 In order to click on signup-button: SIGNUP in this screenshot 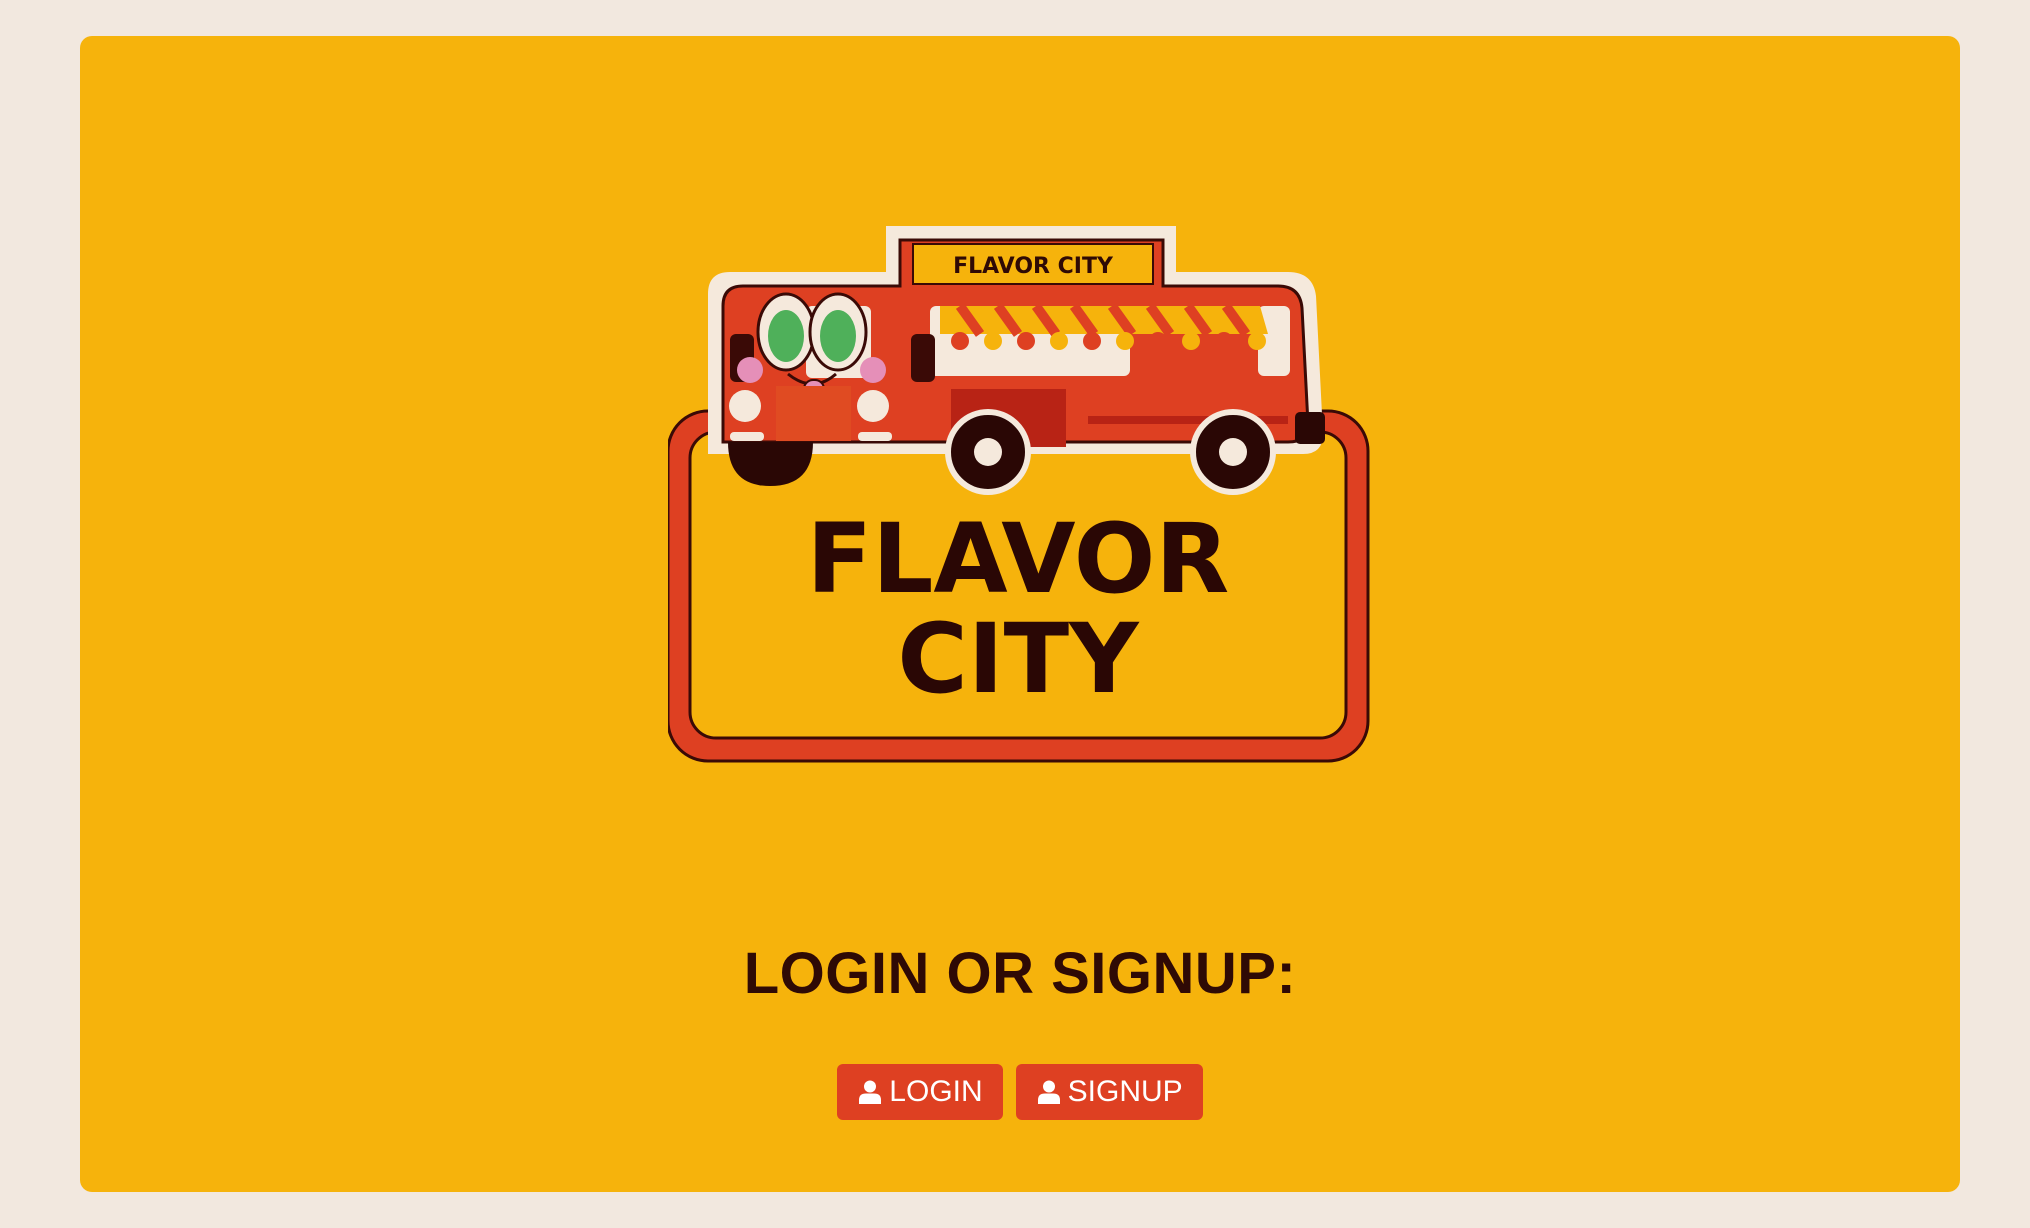, I will do `click(1109, 1092)`.